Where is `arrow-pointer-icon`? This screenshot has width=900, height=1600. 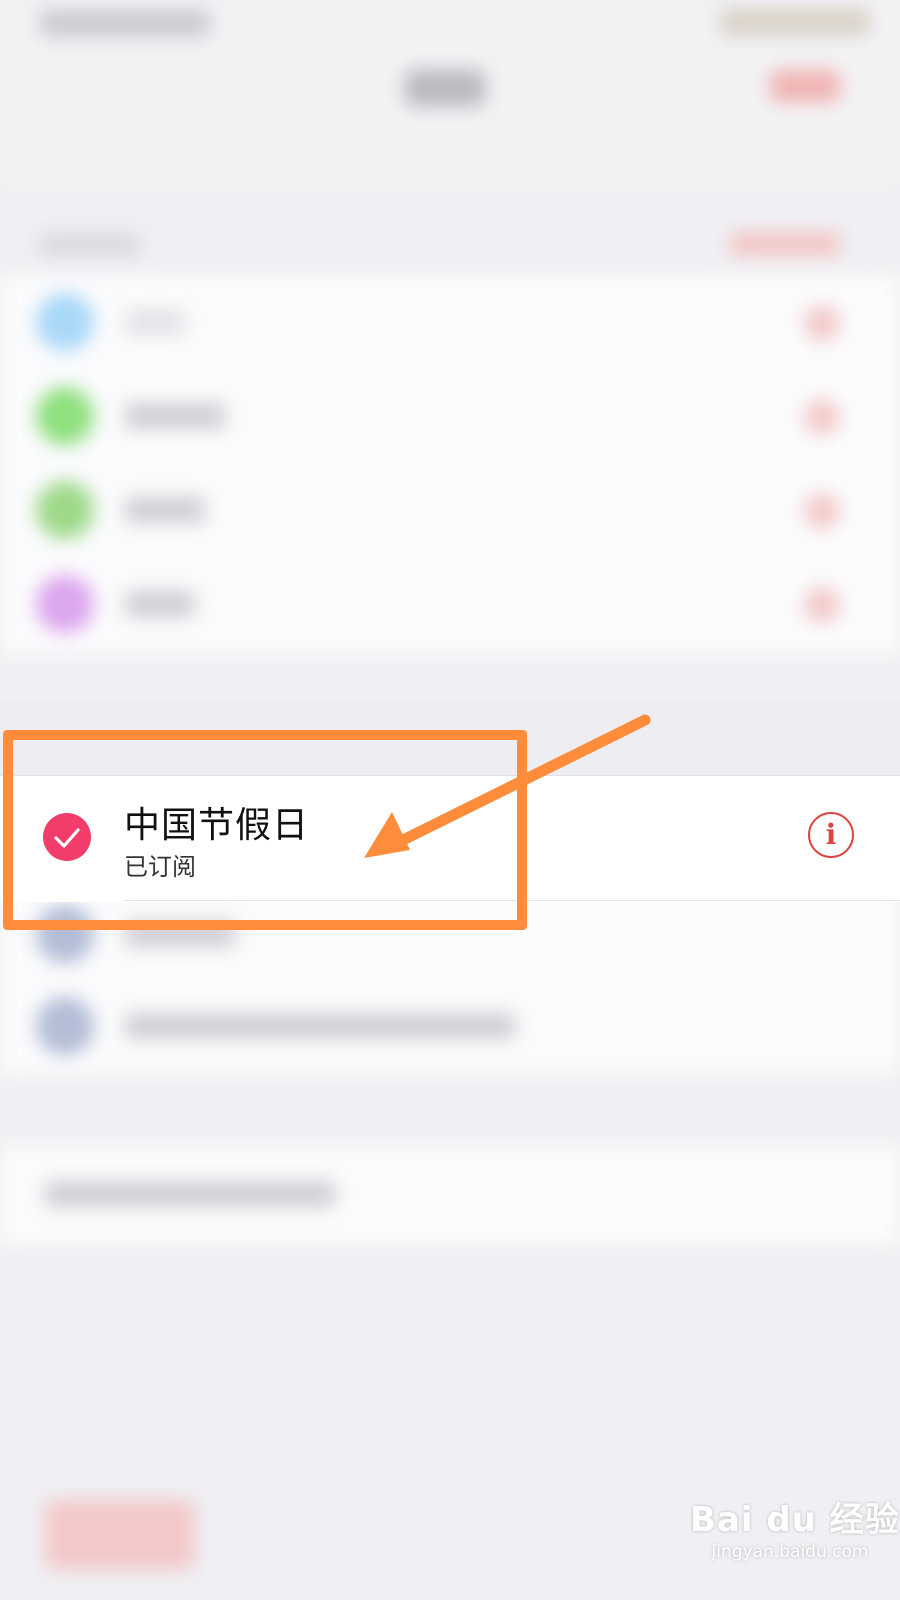
arrow-pointer-icon is located at coordinates (507, 786).